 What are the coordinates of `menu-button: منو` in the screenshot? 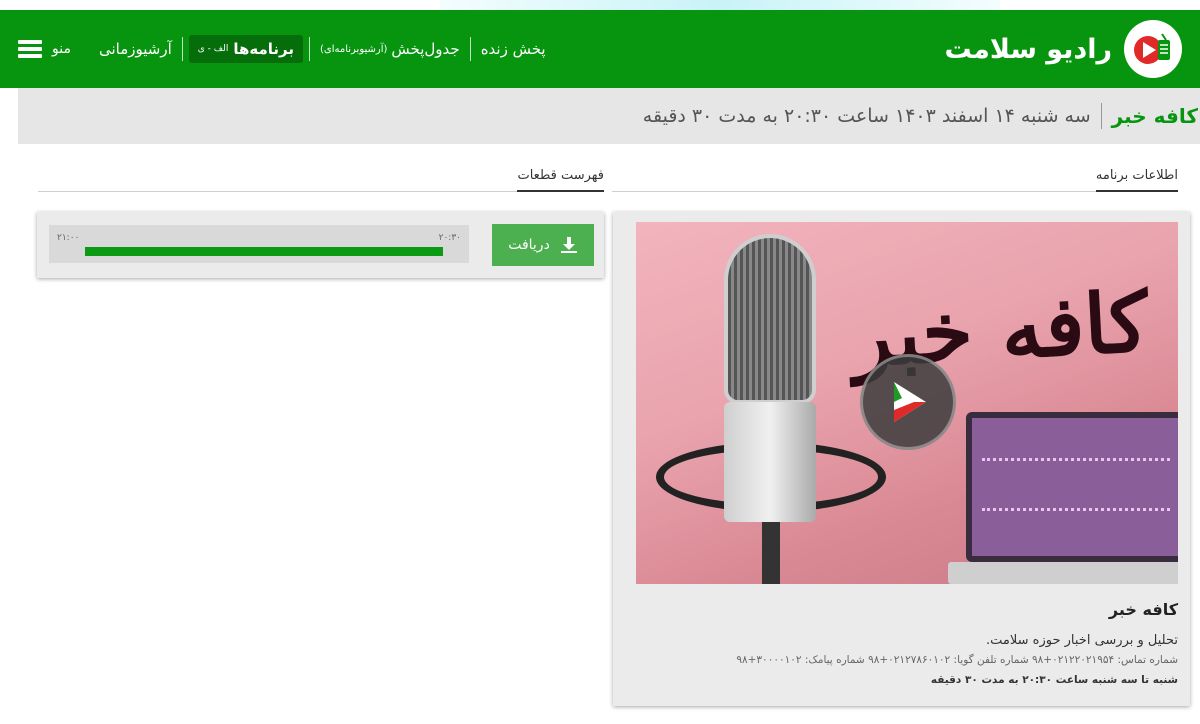 It's located at (44, 49).